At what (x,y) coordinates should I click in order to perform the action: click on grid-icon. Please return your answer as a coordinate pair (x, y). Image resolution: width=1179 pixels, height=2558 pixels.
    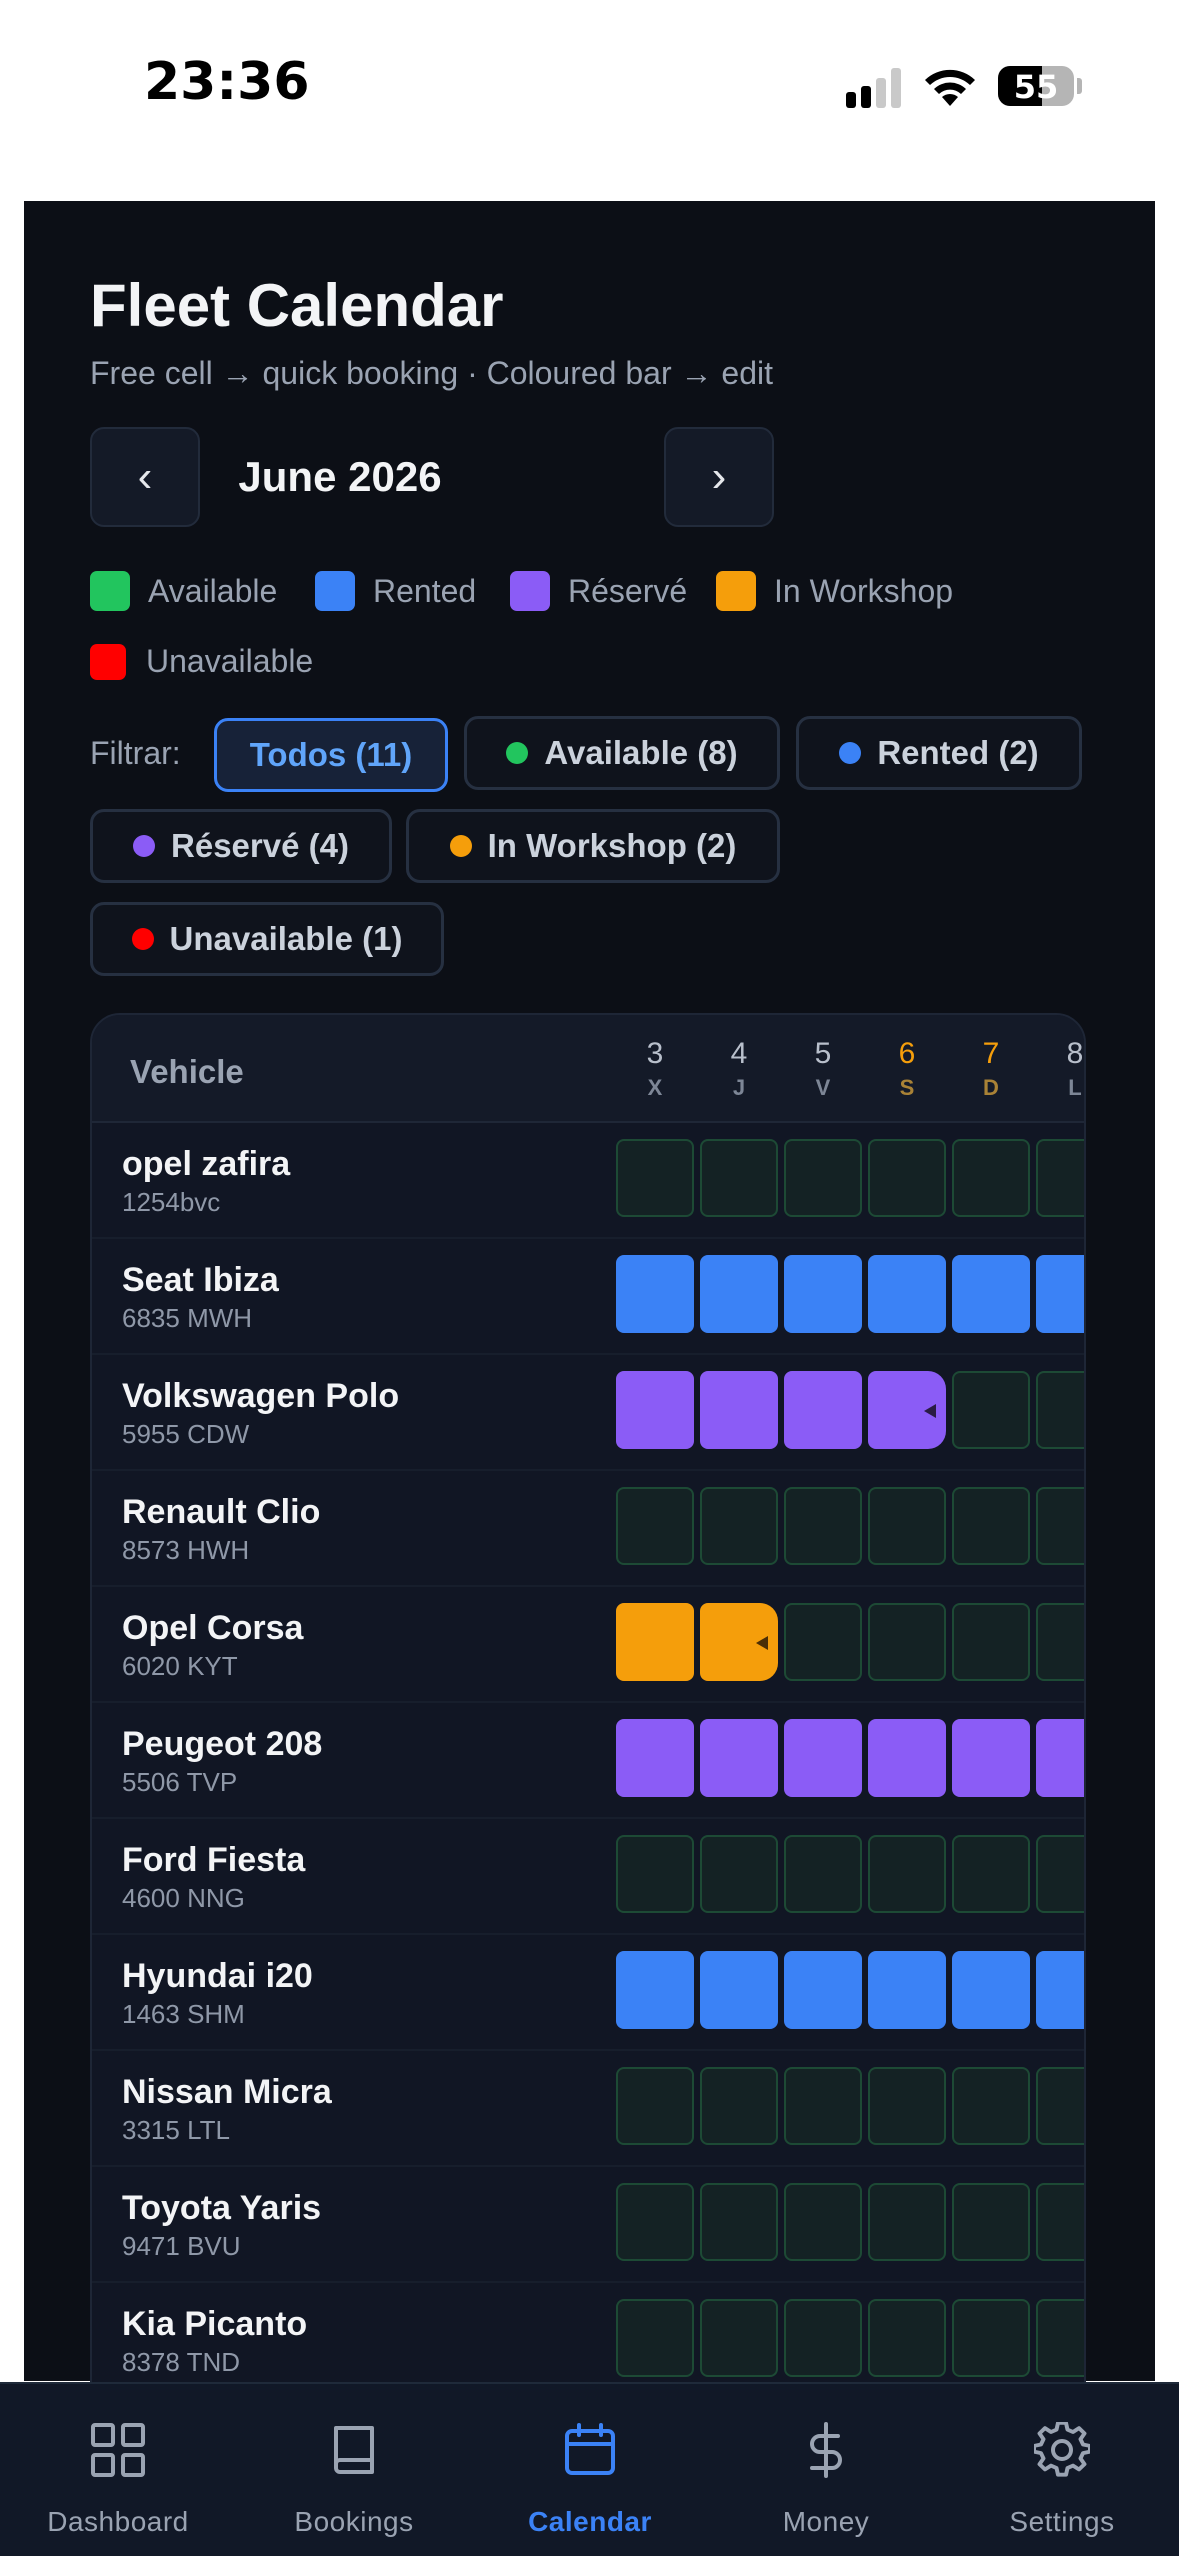
    Looking at the image, I should click on (118, 2450).